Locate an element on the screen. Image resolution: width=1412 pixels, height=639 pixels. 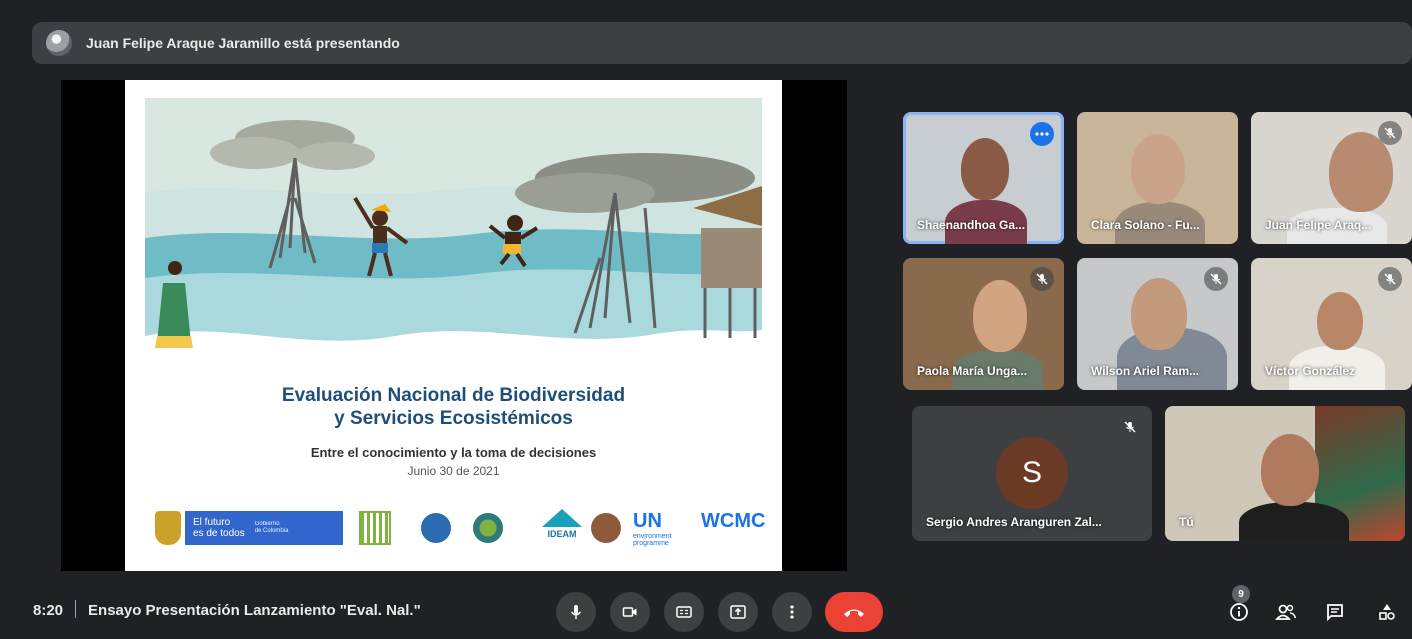
plant-logo-icon is located at coordinates (375, 528).